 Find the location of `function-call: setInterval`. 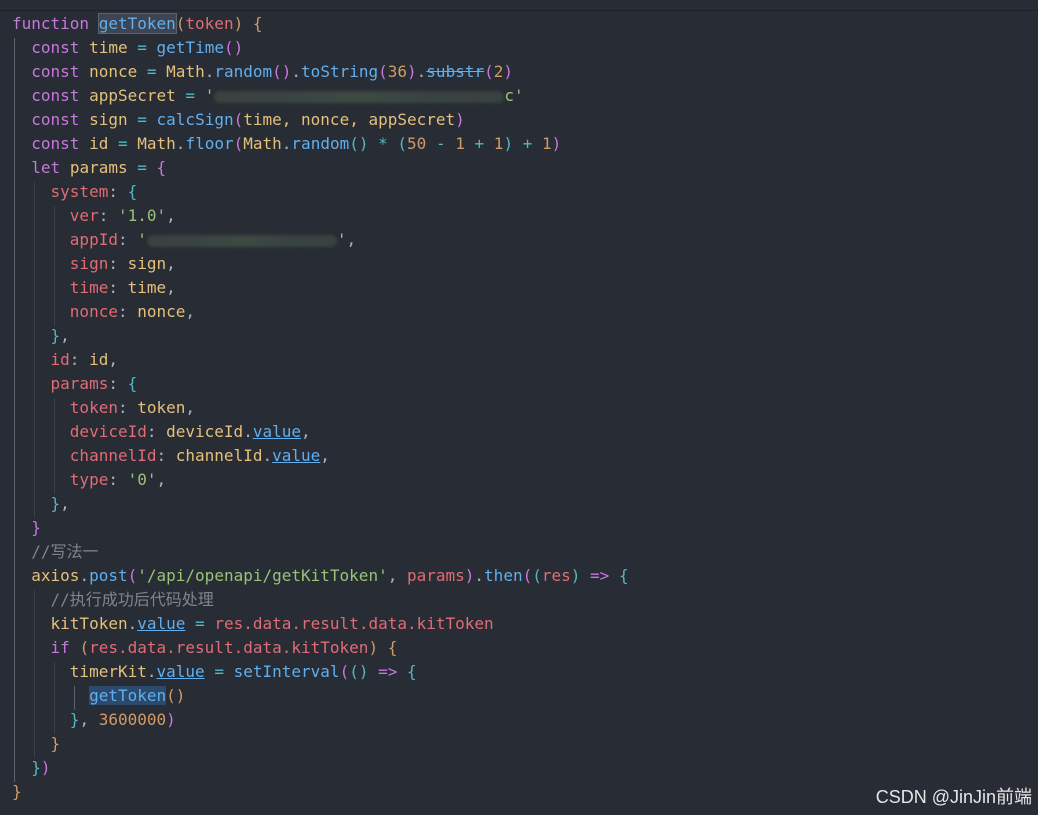

function-call: setInterval is located at coordinates (286, 671).